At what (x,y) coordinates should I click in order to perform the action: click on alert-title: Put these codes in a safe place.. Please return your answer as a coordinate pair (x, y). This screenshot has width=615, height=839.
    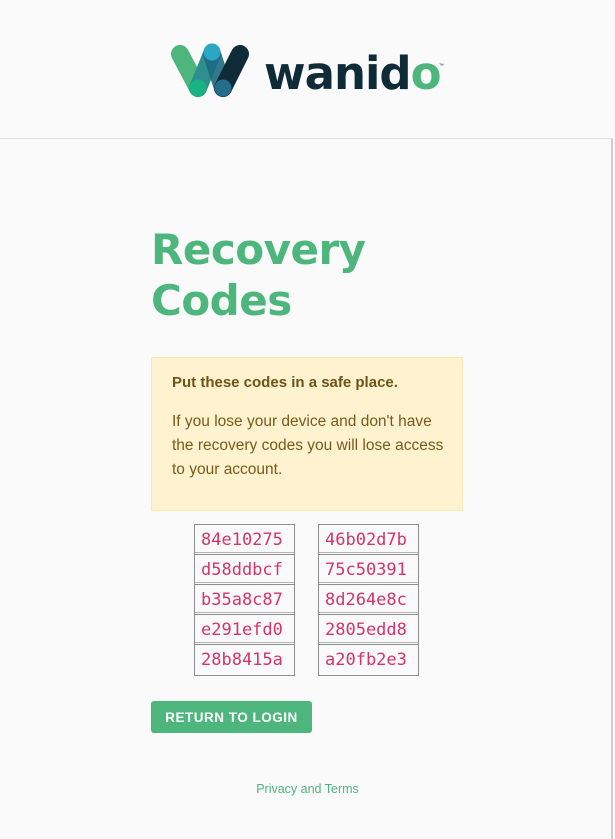
    Looking at the image, I should click on (285, 382).